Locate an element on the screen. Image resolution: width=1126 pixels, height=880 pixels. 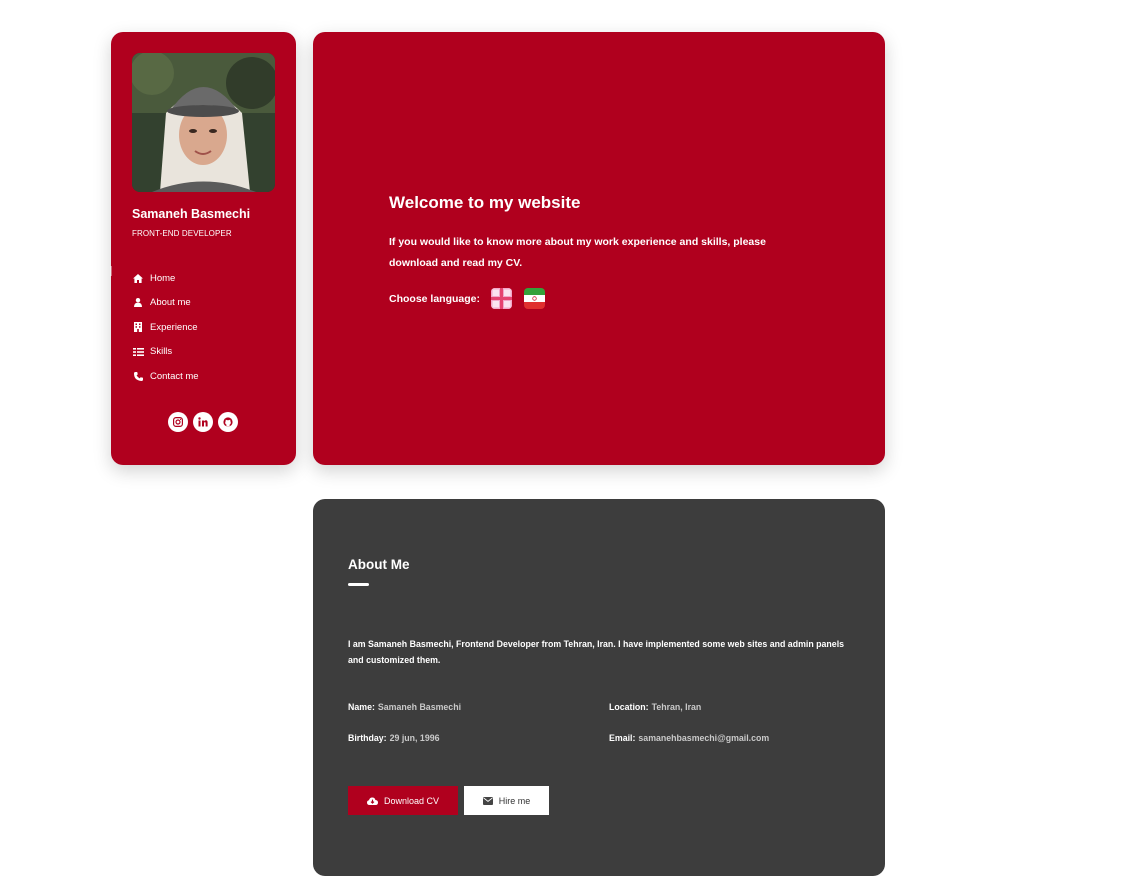
info-email: Email: samanehbasmechi@gmail.com is located at coordinates (689, 738).